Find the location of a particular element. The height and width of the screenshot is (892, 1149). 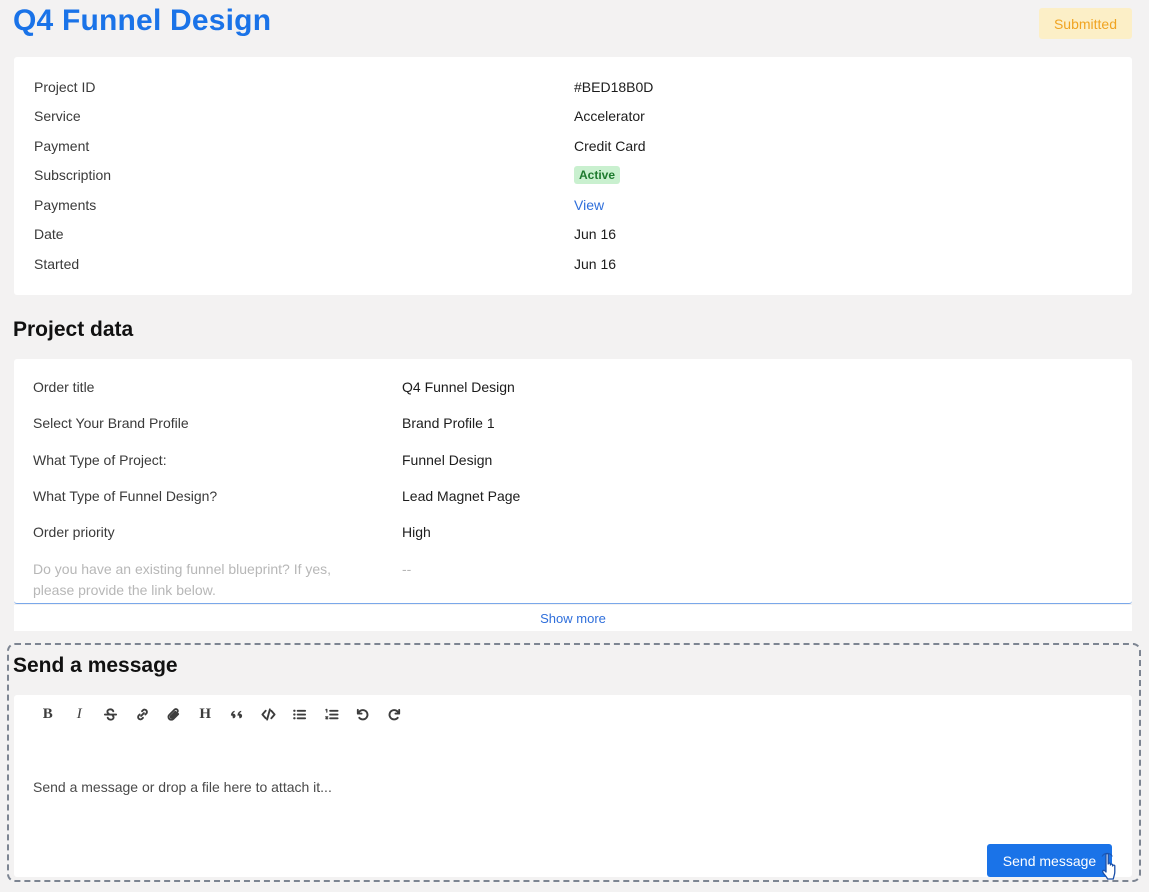

info-value: Credit Card is located at coordinates (610, 146).